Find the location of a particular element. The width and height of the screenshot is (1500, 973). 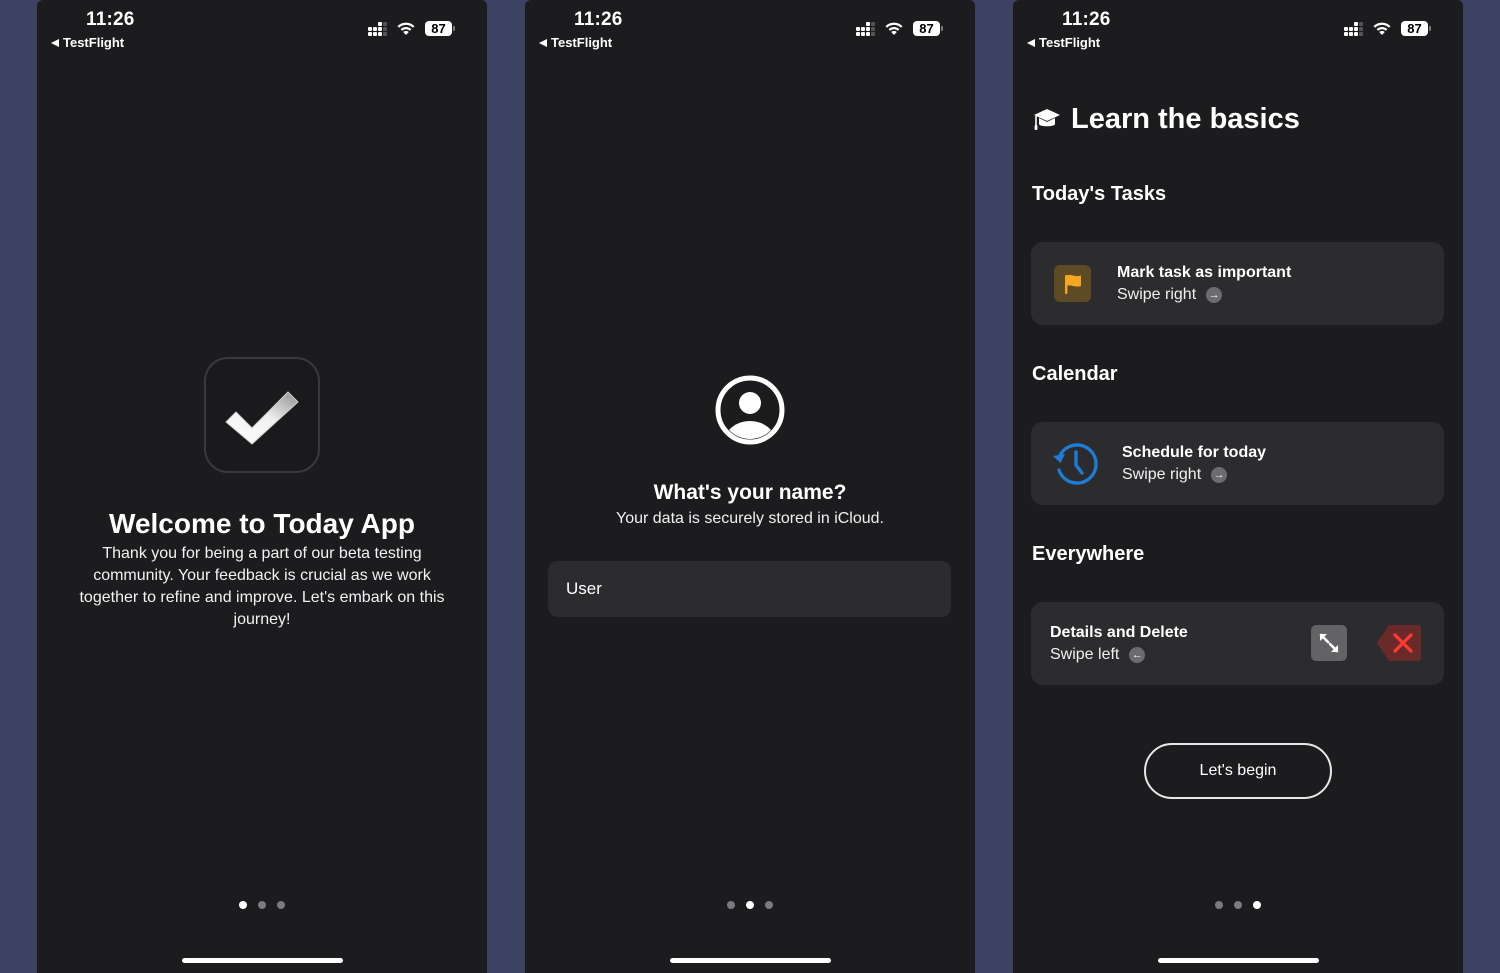

learn-header: Learn the basics is located at coordinates (1166, 119).